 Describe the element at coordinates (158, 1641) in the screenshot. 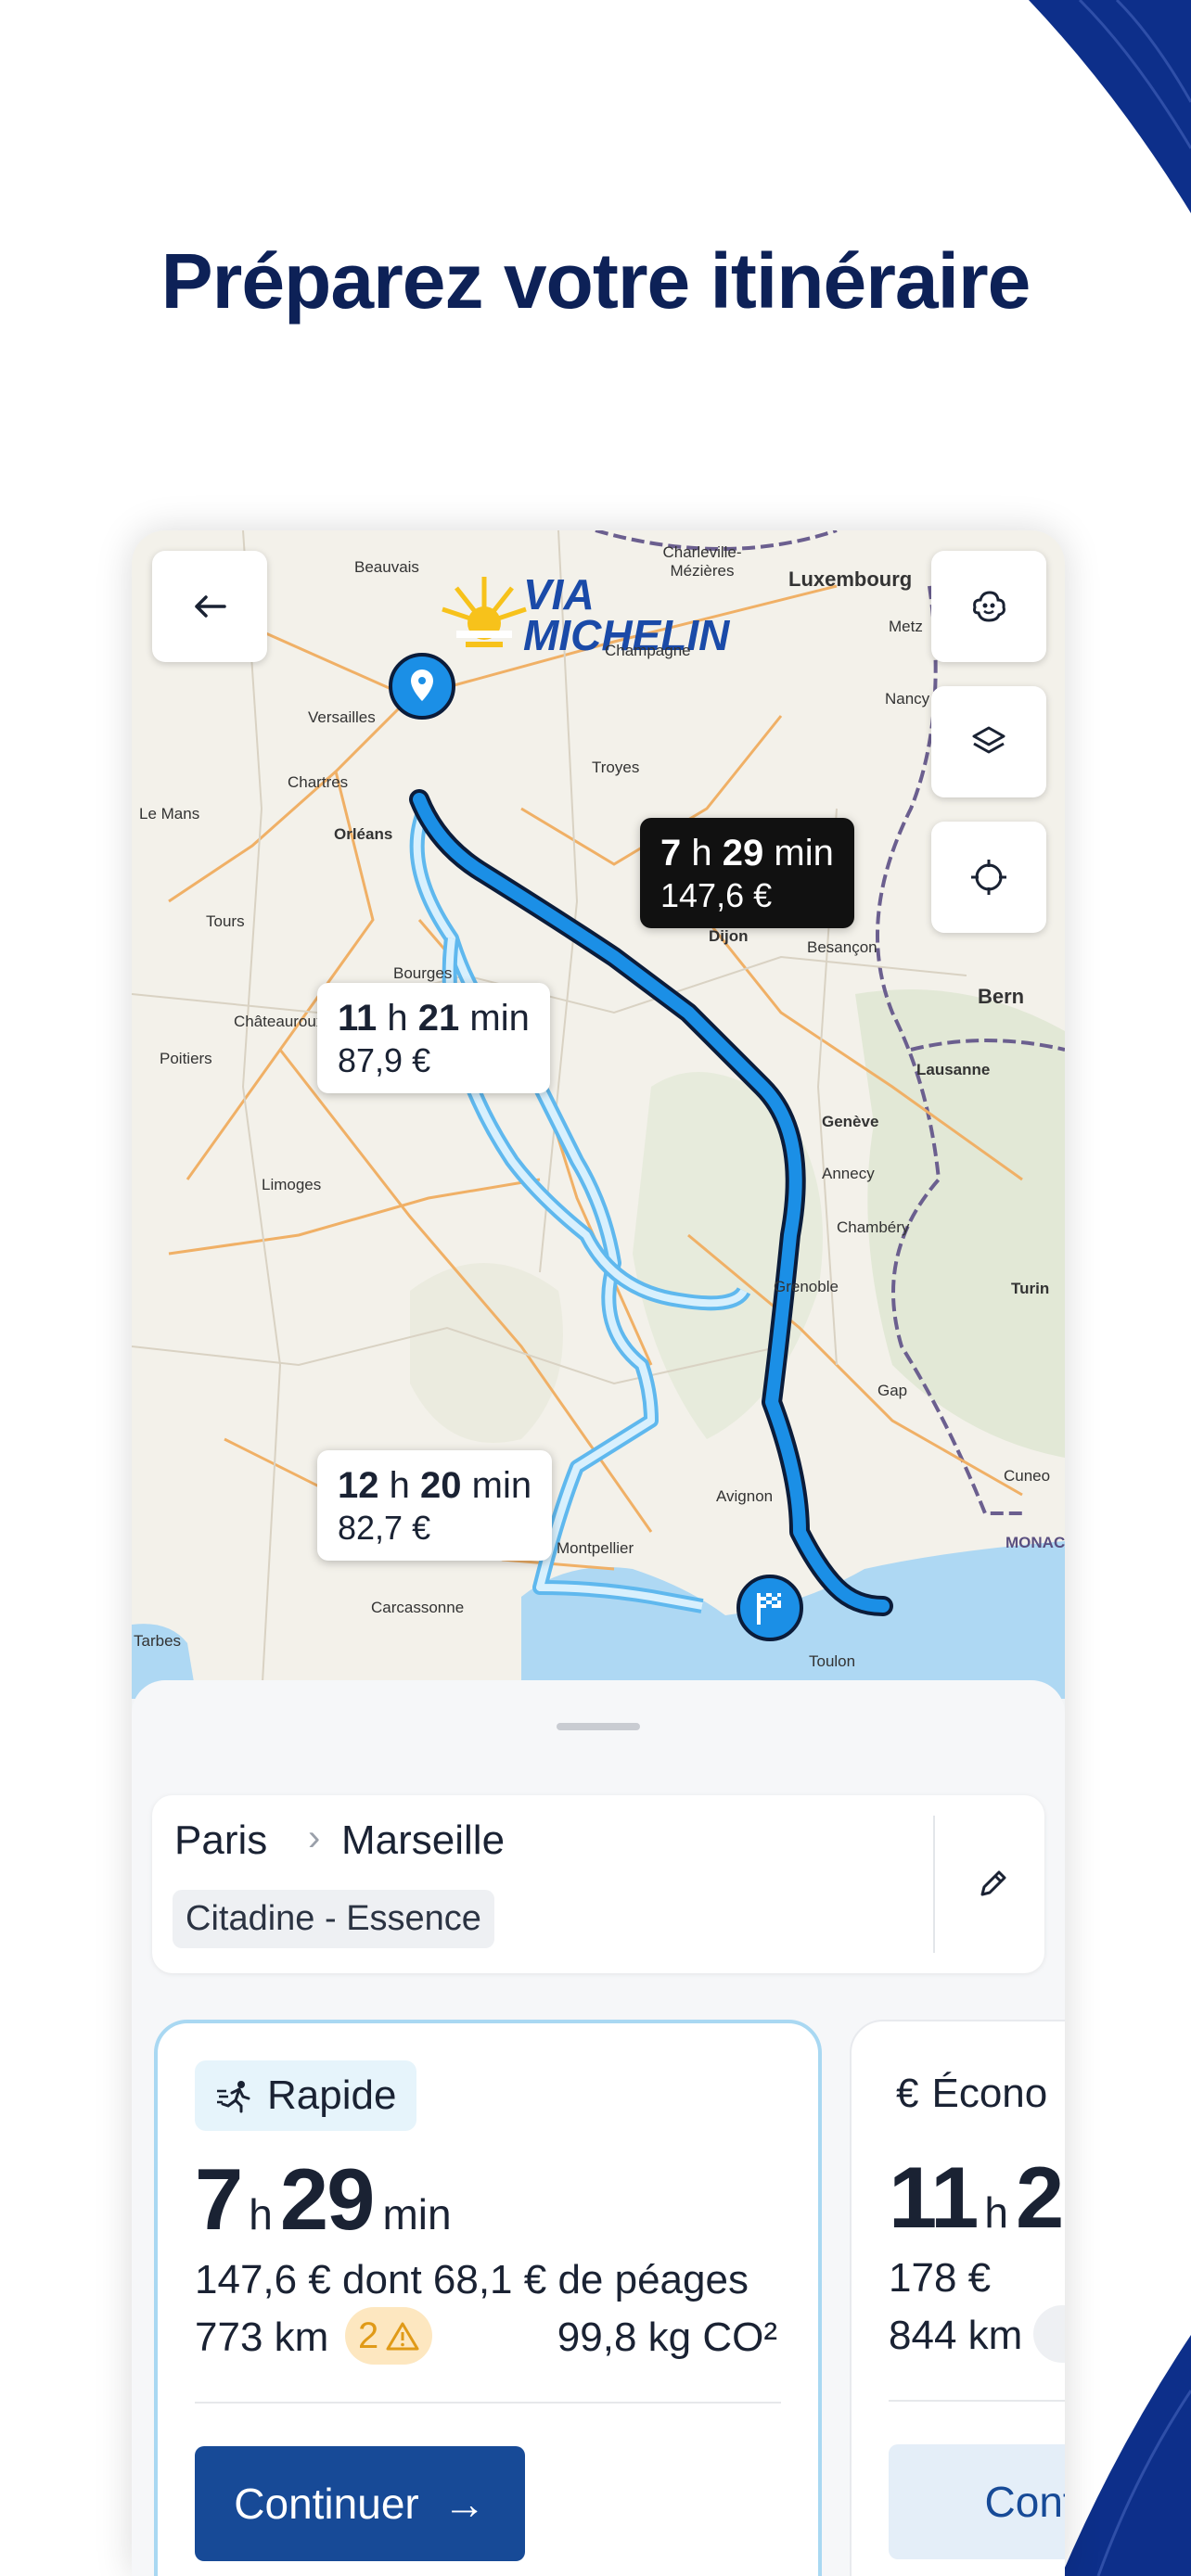

I see `city-label: Tarbes` at that location.